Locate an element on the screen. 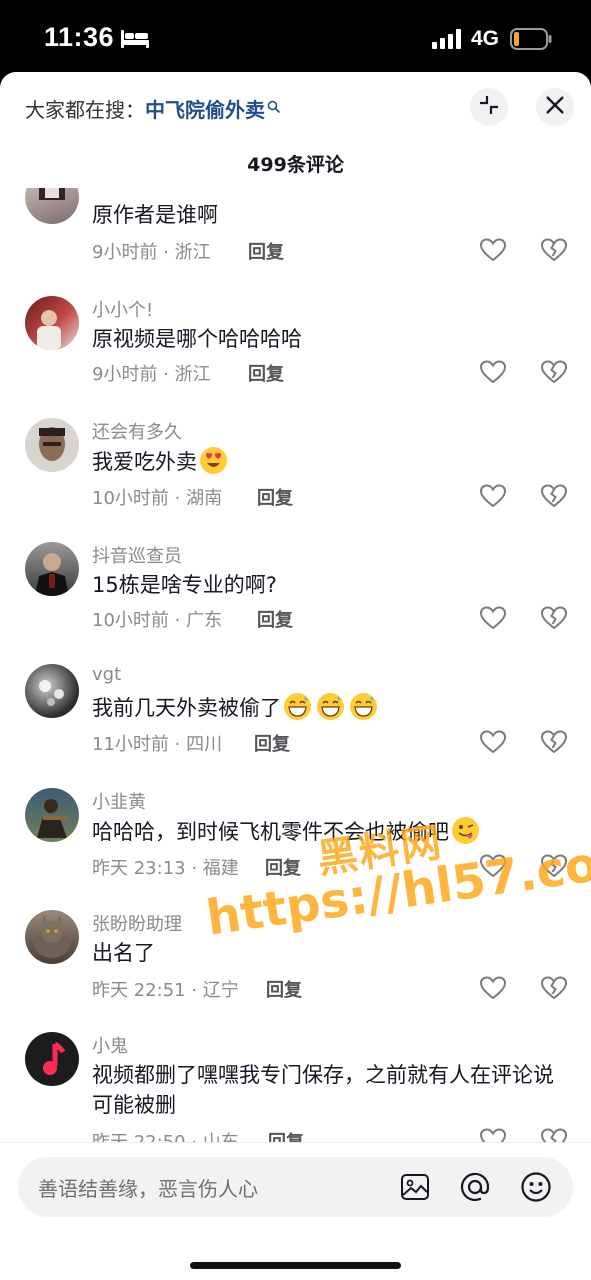  tongue-out-emoji-icon is located at coordinates (465, 830).